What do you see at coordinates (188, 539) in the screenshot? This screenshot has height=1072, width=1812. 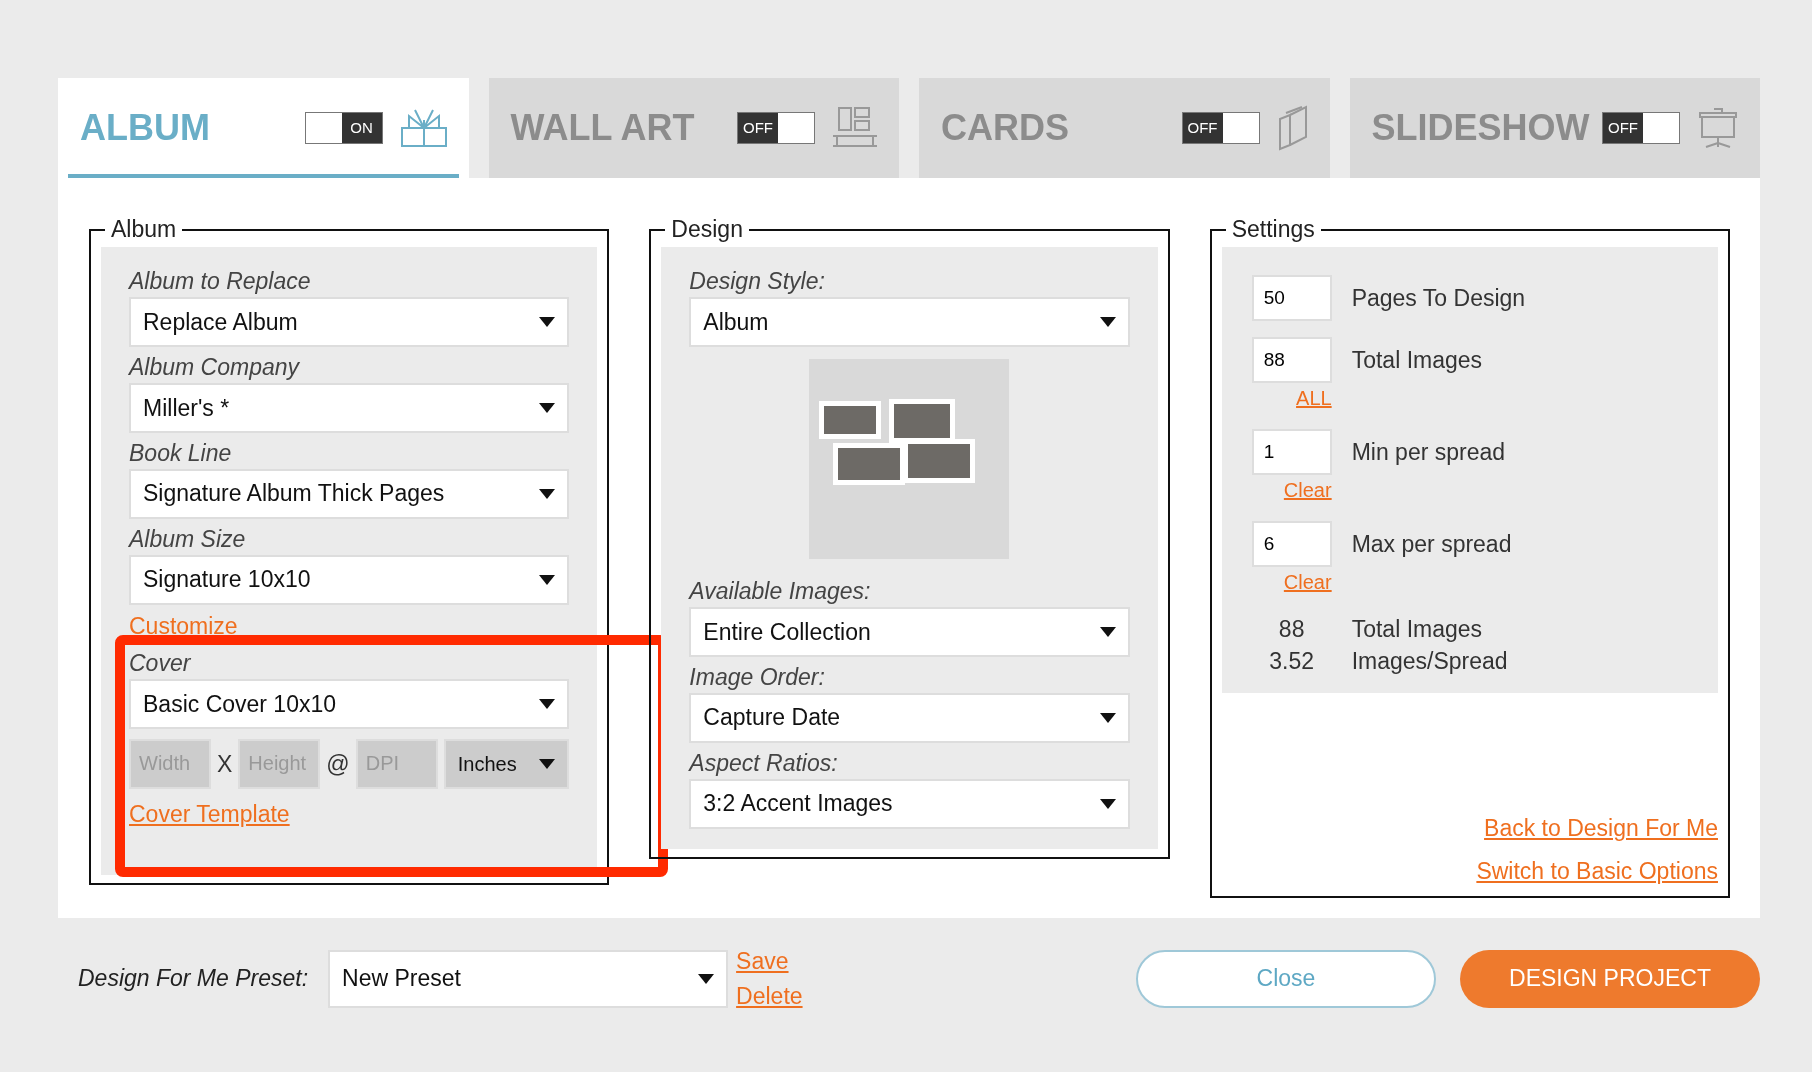 I see `field-label: Album Size` at bounding box center [188, 539].